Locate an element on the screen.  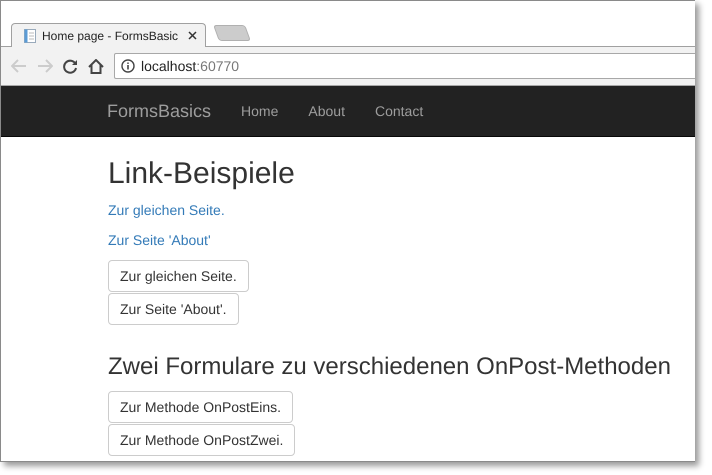
text-link: Zur Seite 'About' is located at coordinates (159, 240).